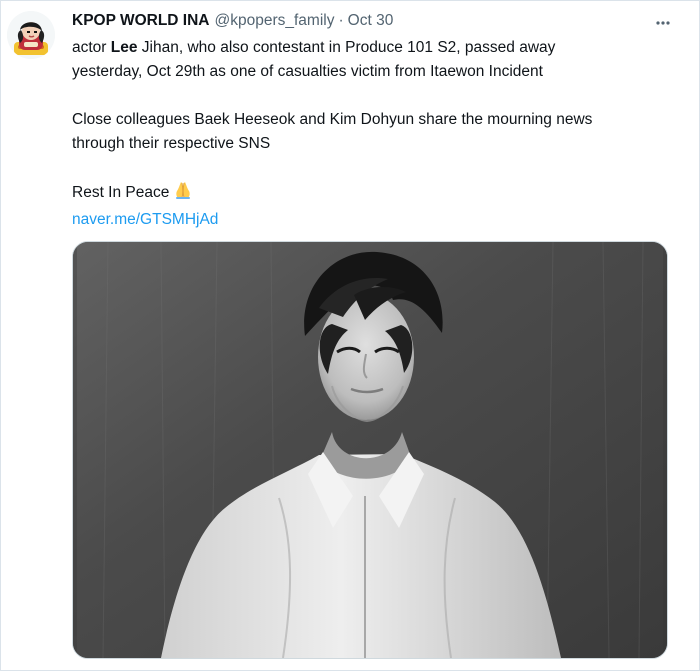  I want to click on tweet-link: naver.me/GTSMHjAd, so click(145, 219).